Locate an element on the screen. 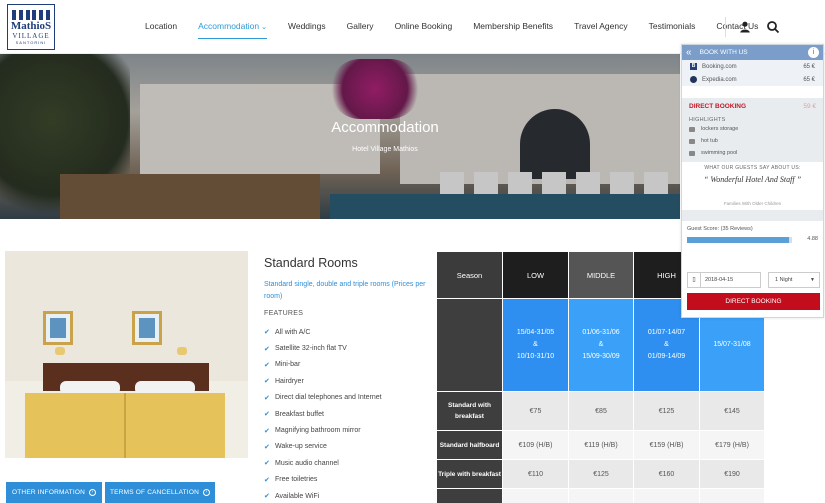 The height and width of the screenshot is (503, 825). room-type-label: Standard halfboard is located at coordinates (469, 445).